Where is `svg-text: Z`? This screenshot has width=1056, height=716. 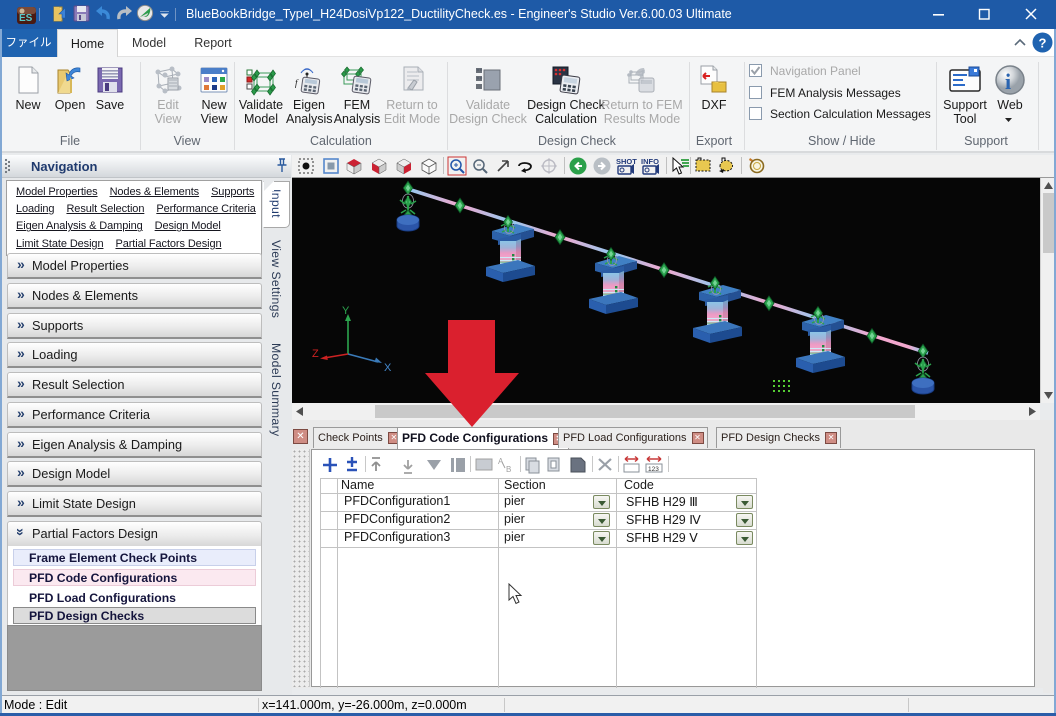 svg-text: Z is located at coordinates (315, 354).